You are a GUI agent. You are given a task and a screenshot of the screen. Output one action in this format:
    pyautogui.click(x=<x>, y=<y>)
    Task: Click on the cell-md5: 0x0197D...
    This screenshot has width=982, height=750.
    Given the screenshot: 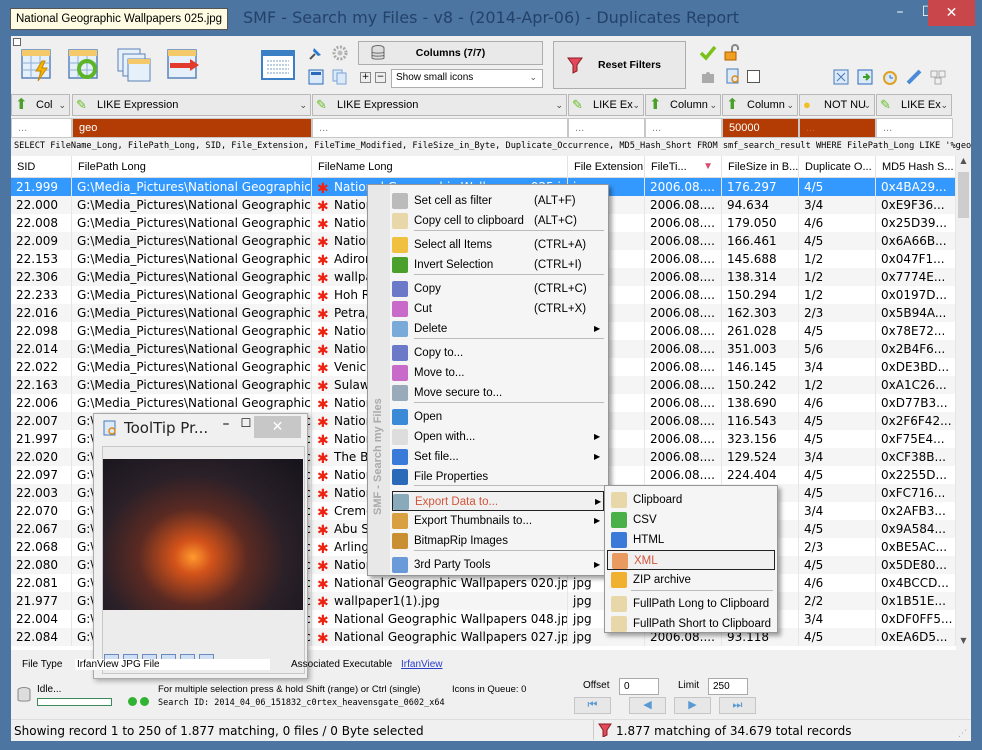 What is the action you would take?
    pyautogui.click(x=916, y=295)
    